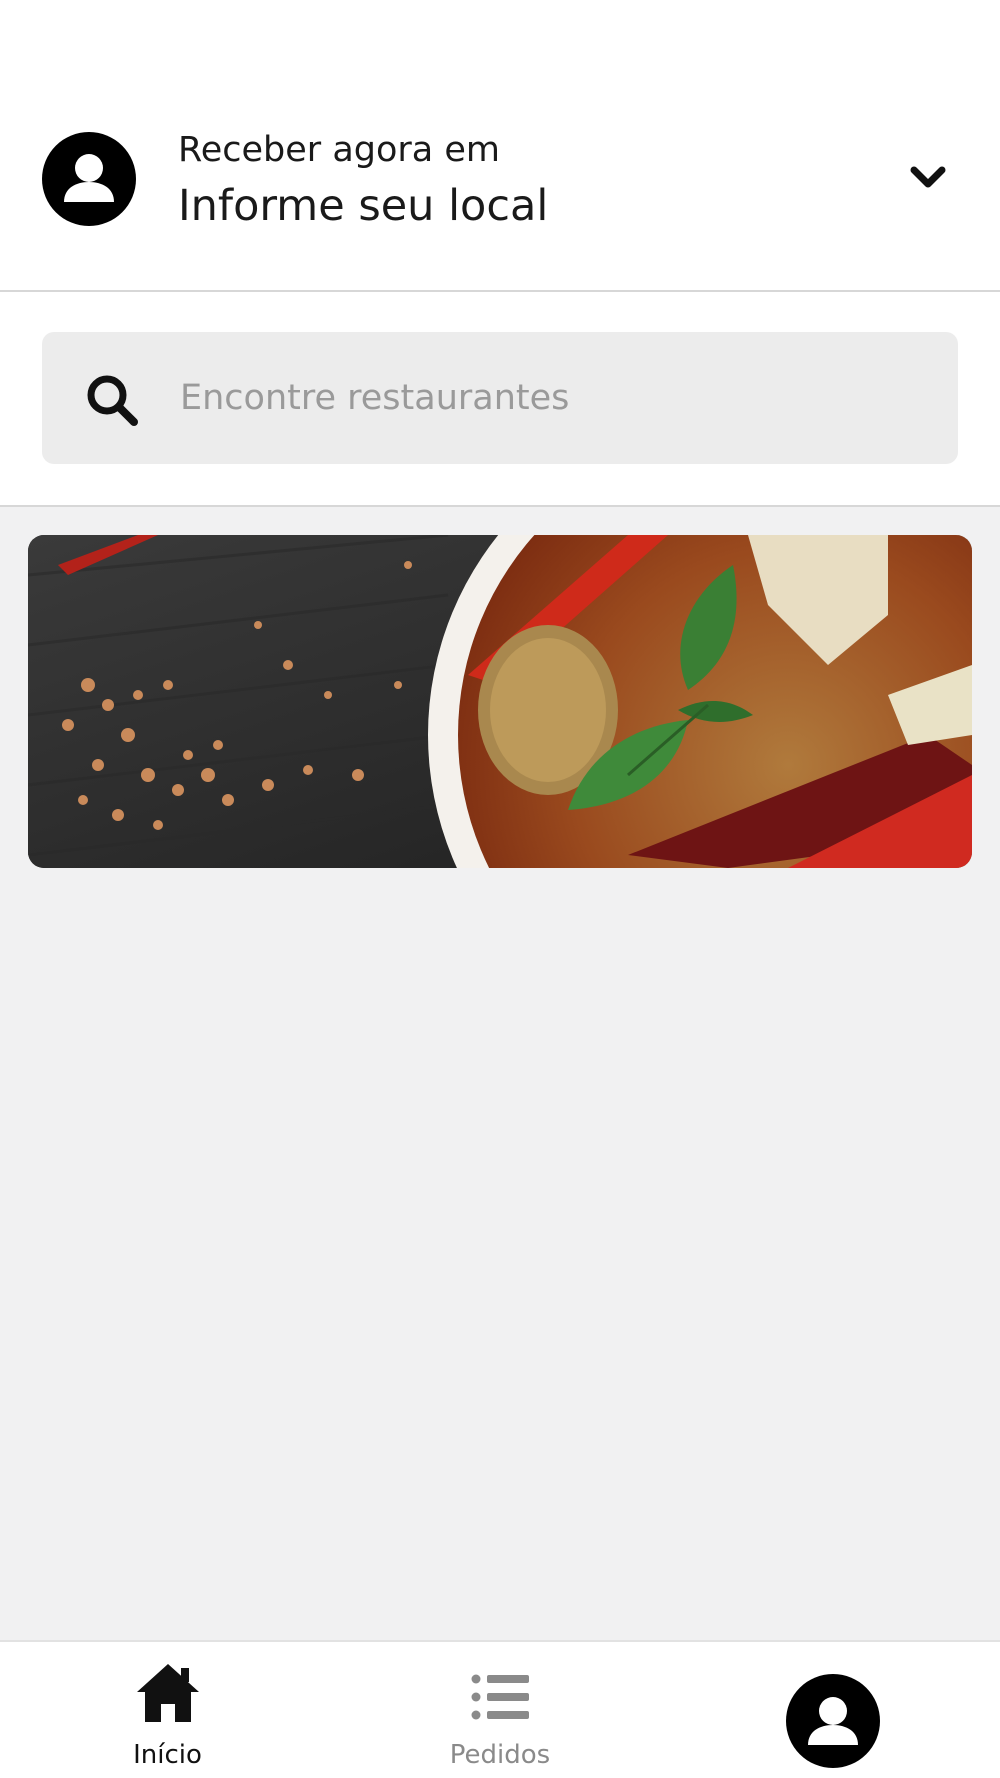  What do you see at coordinates (500, 1697) in the screenshot?
I see `list-icon` at bounding box center [500, 1697].